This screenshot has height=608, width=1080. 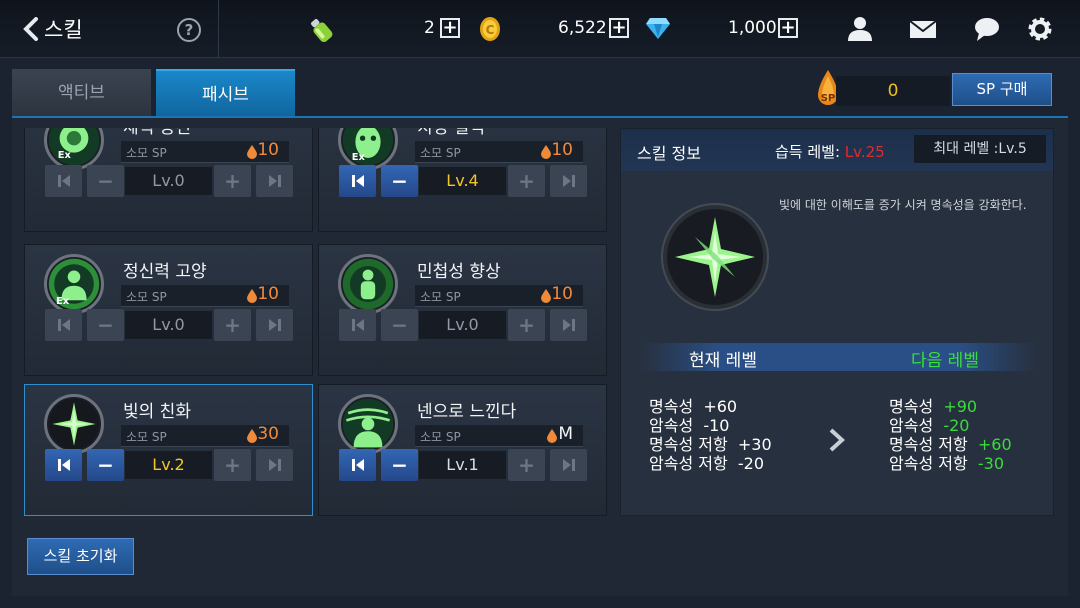 I want to click on stat-row: 명속성 저항 +60, so click(x=950, y=444).